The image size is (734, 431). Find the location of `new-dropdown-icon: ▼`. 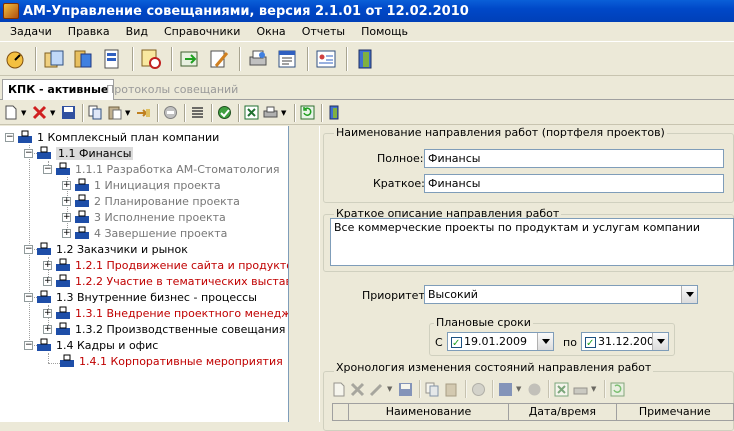

new-dropdown-icon: ▼ is located at coordinates (24, 113).